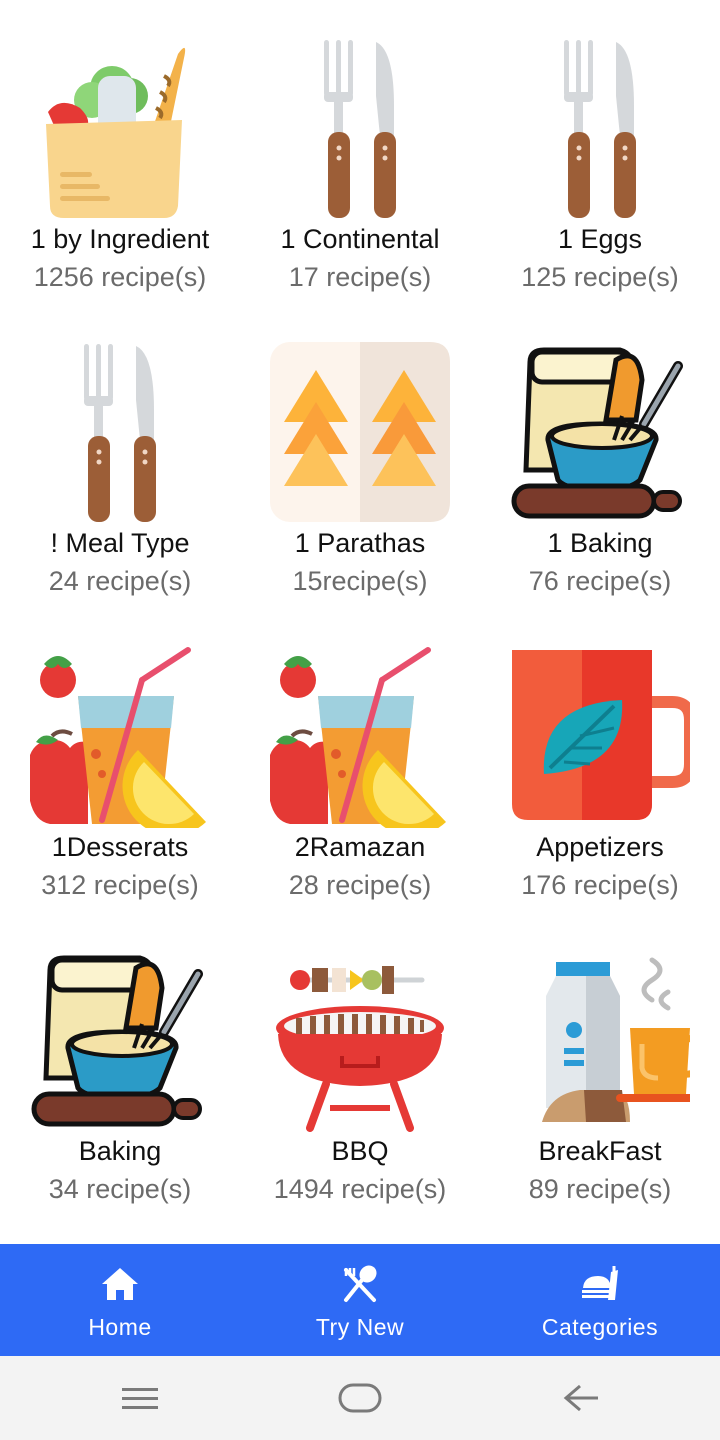  What do you see at coordinates (600, 736) in the screenshot?
I see `tea-mug-icon` at bounding box center [600, 736].